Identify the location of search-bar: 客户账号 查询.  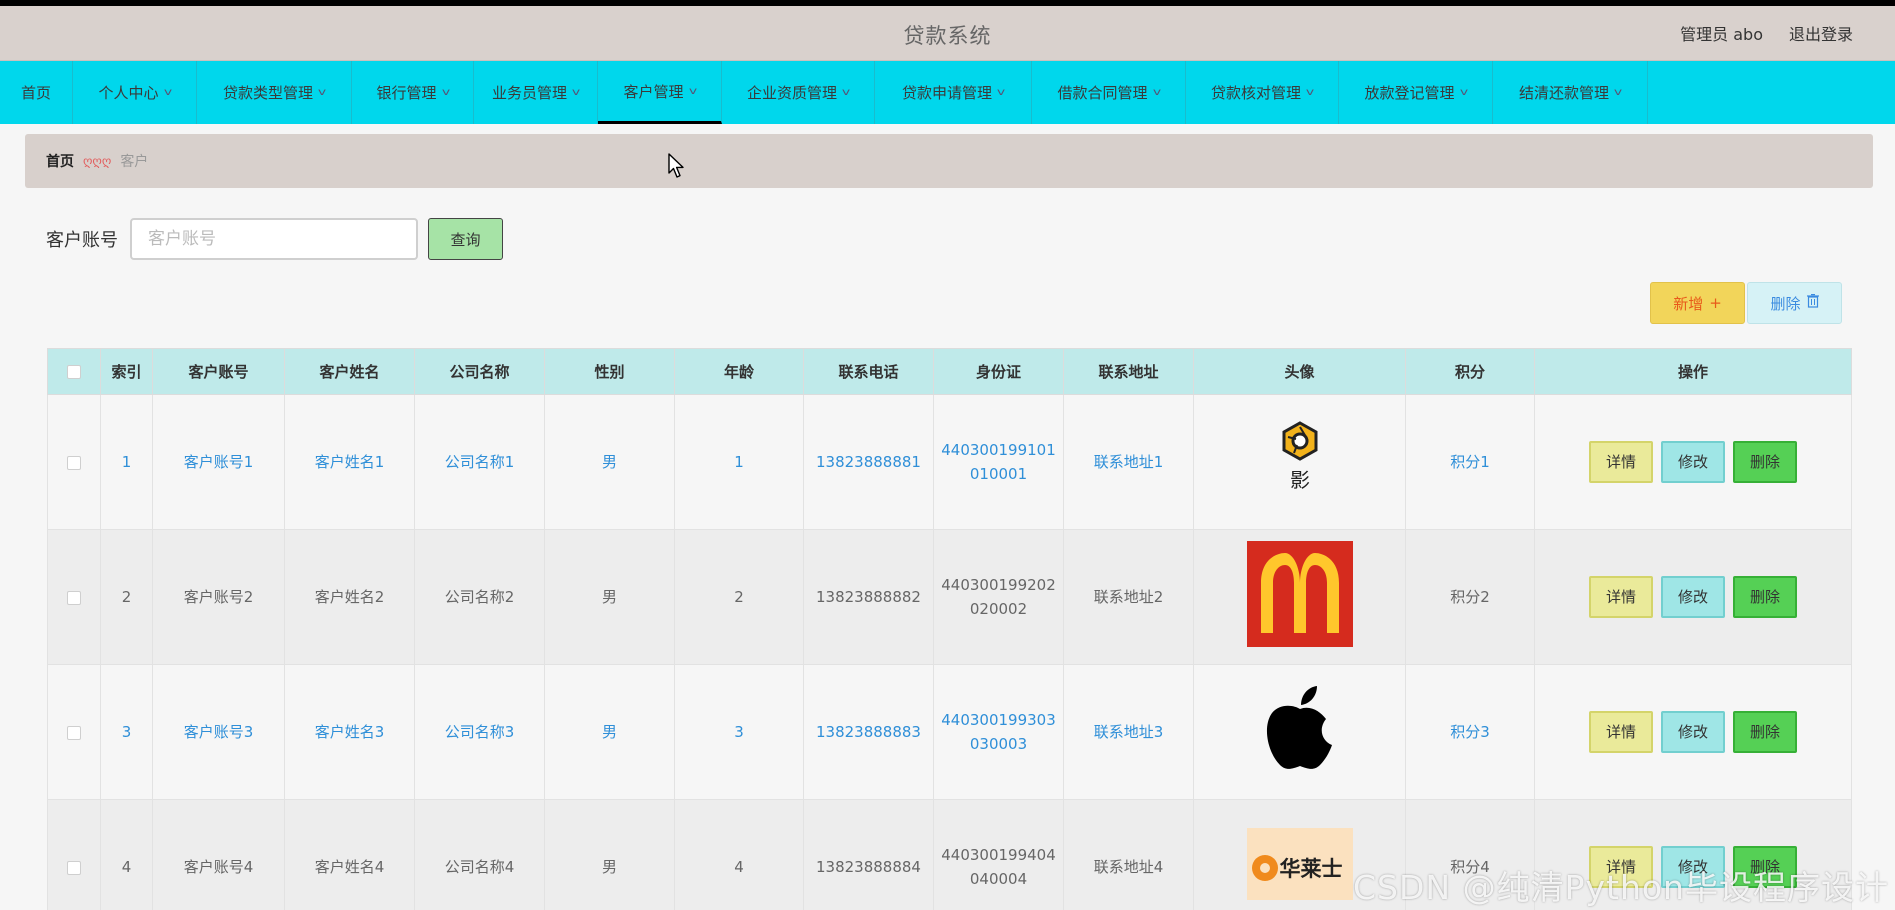
(274, 239).